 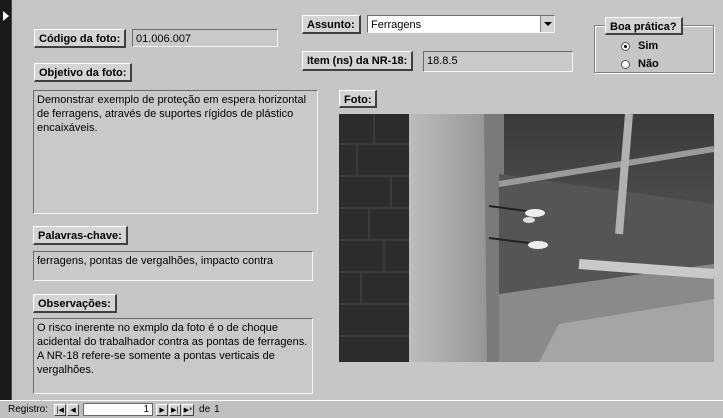 I want to click on first-record-icon: |◀, so click(x=60, y=409).